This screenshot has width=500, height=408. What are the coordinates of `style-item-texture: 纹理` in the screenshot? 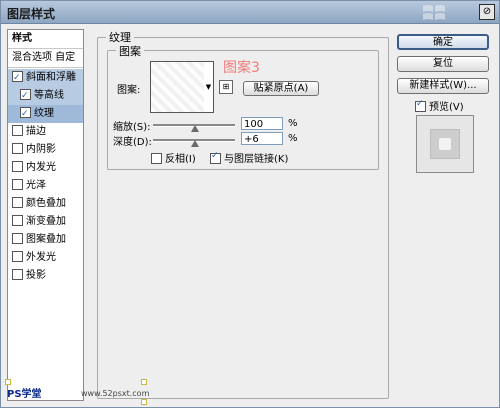 It's located at (45, 114).